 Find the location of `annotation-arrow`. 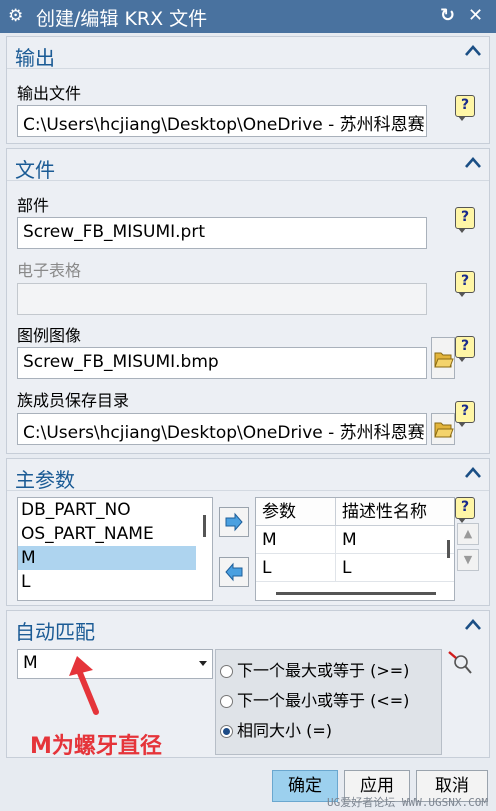

annotation-arrow is located at coordinates (84, 685).